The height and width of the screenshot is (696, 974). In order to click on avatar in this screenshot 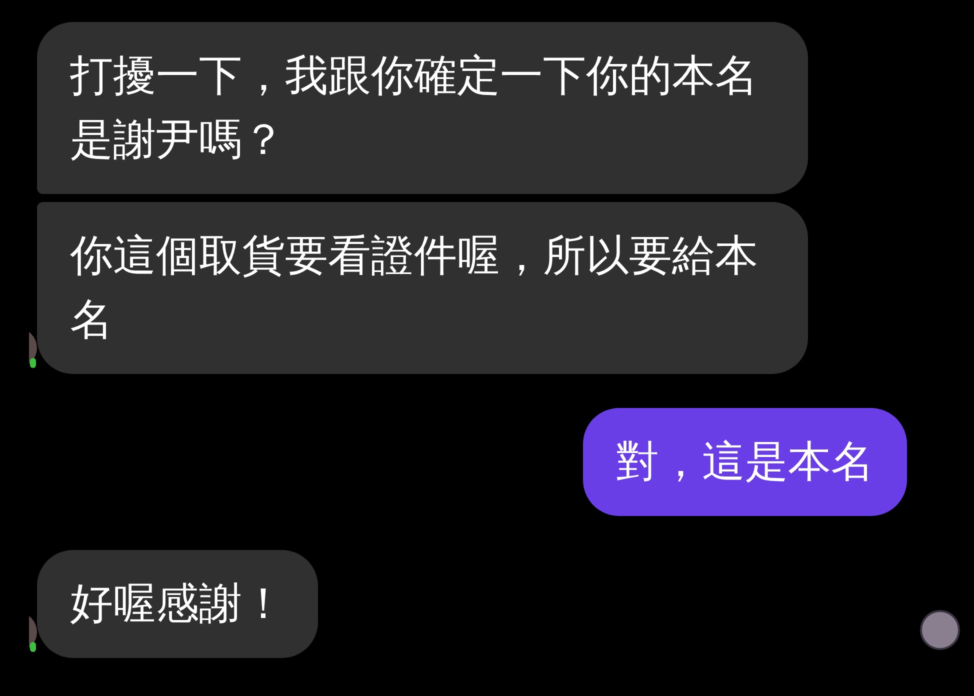, I will do `click(940, 630)`.